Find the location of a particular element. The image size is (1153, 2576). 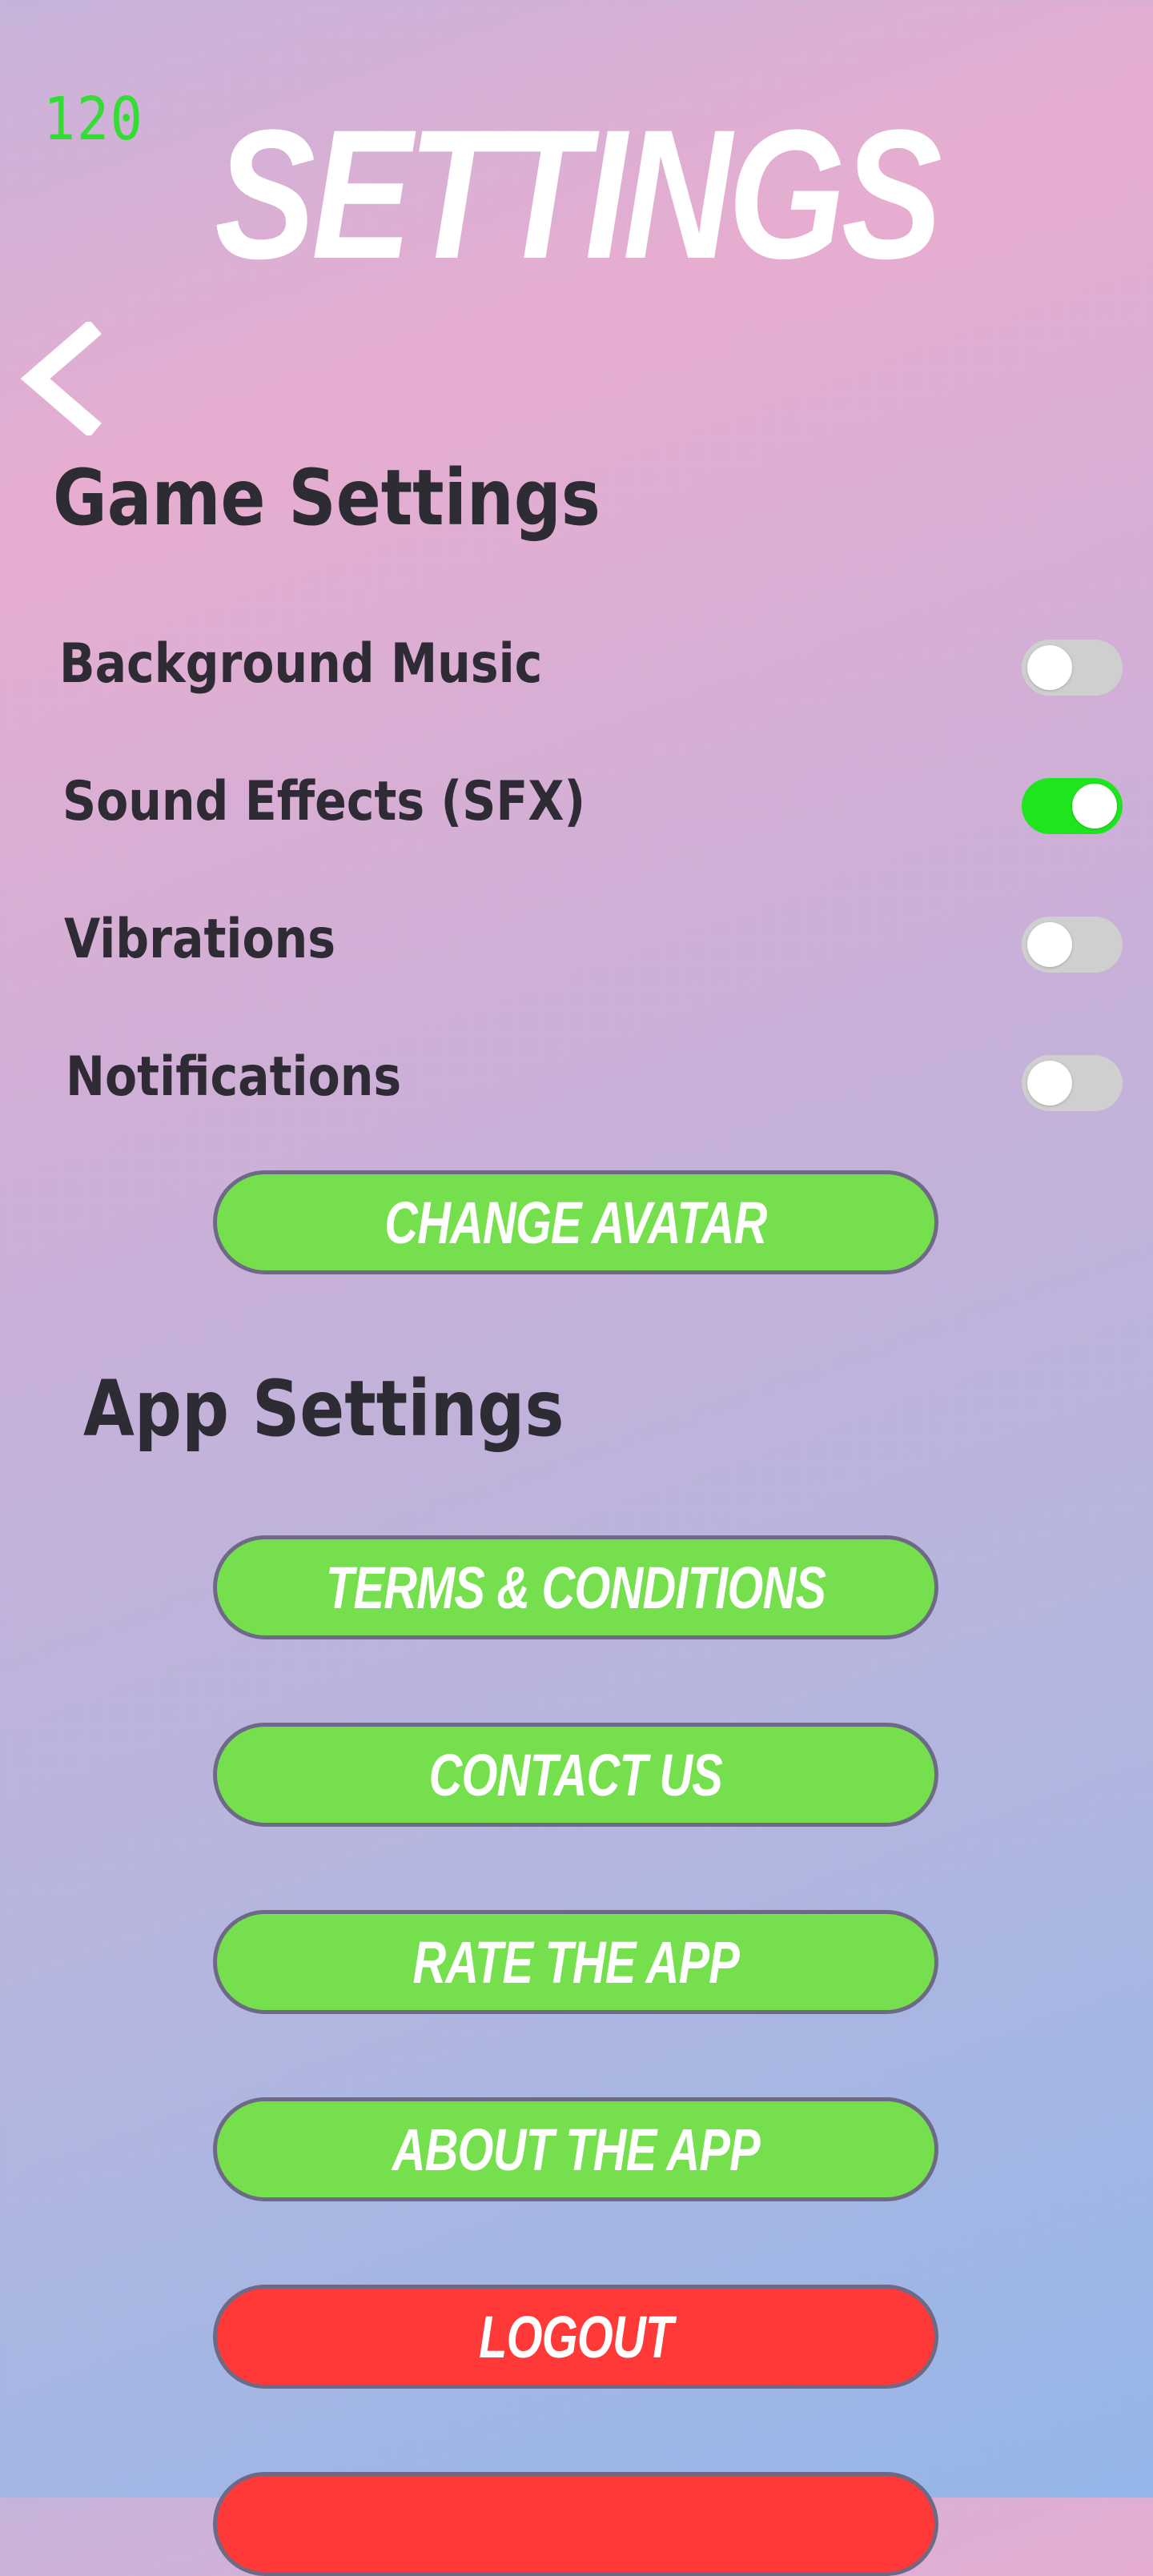

sound-effects-toggle is located at coordinates (1072, 806).